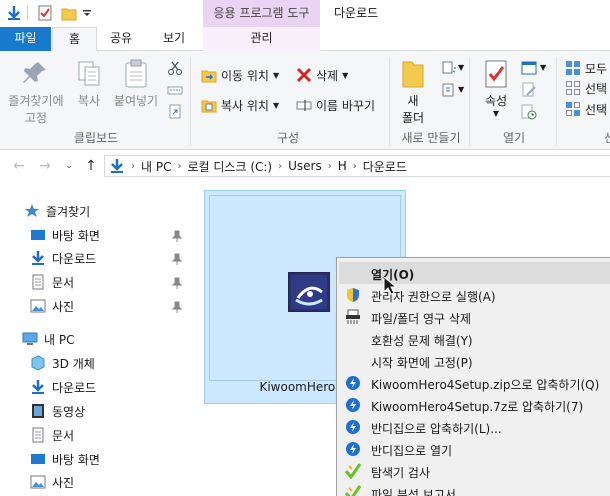  What do you see at coordinates (38, 459) in the screenshot?
I see `desktop-icon` at bounding box center [38, 459].